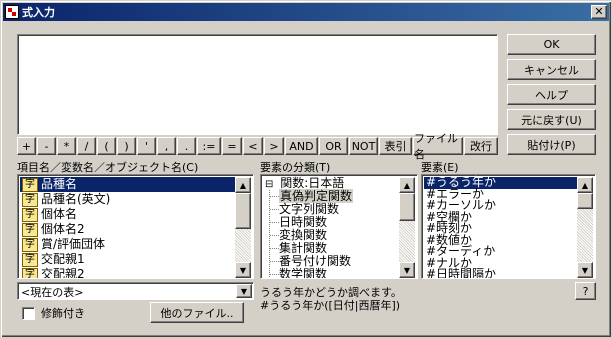  I want to click on op-multiply-button: *, so click(66, 146).